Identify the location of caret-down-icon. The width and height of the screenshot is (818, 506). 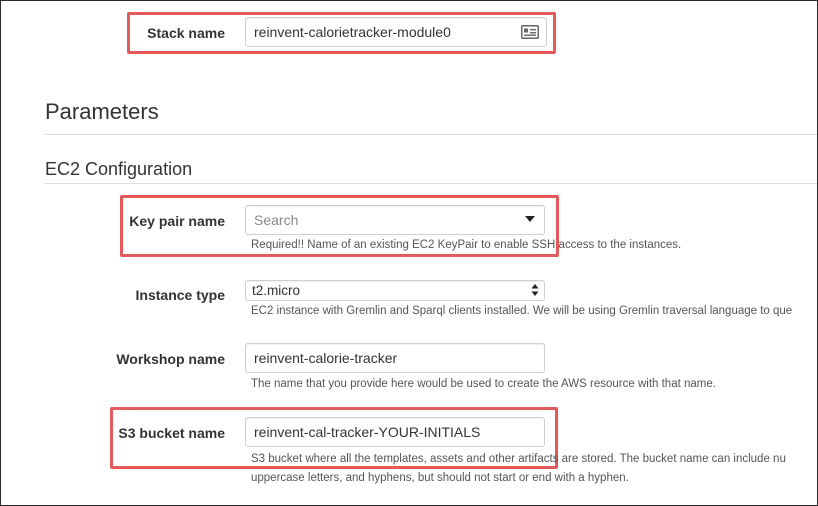
(530, 219).